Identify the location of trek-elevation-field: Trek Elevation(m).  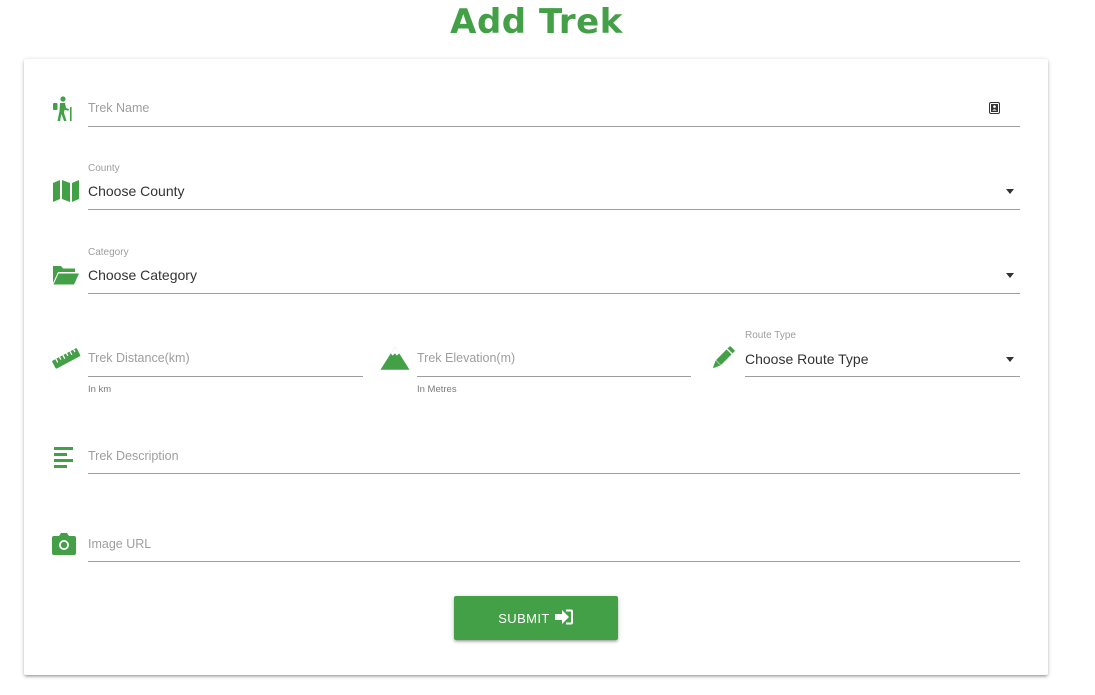
(554, 358).